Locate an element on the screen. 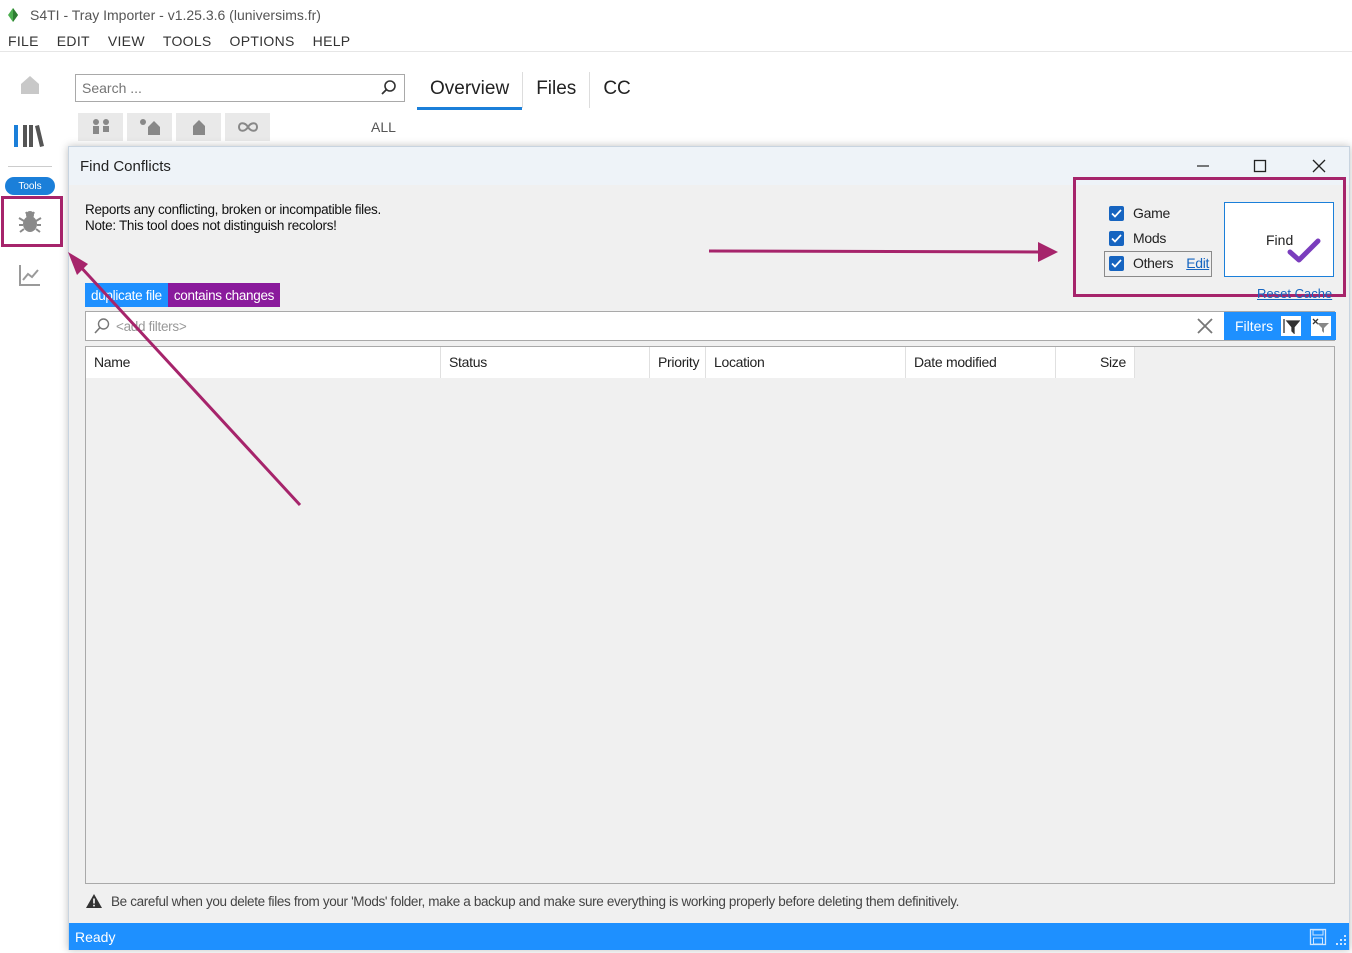 The height and width of the screenshot is (953, 1352). left-sidebar: Tools is located at coordinates (31, 503).